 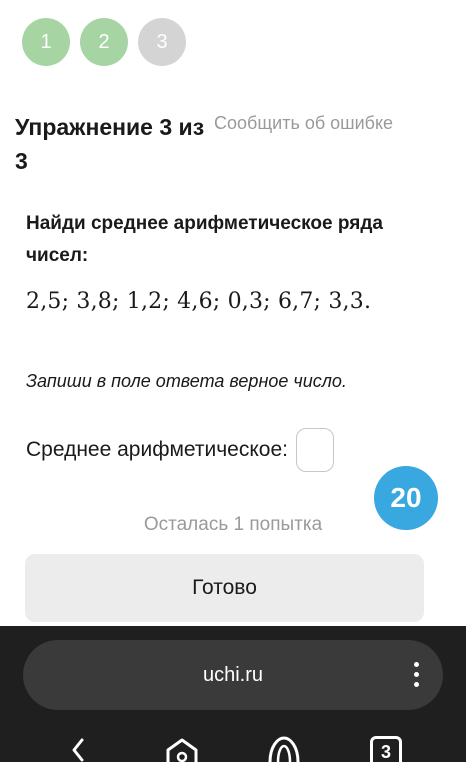 I want to click on answer-label: Среднее арифметическое:, so click(x=157, y=449).